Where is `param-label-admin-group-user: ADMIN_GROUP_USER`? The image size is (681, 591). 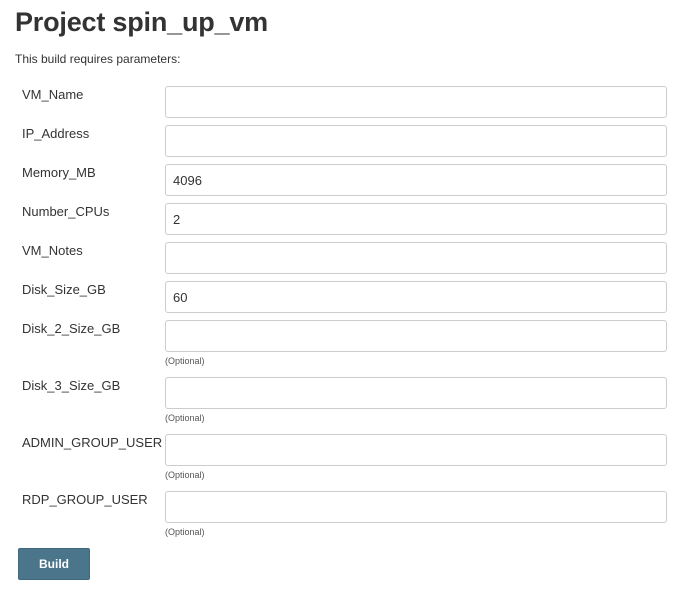 param-label-admin-group-user: ADMIN_GROUP_USER is located at coordinates (92, 442).